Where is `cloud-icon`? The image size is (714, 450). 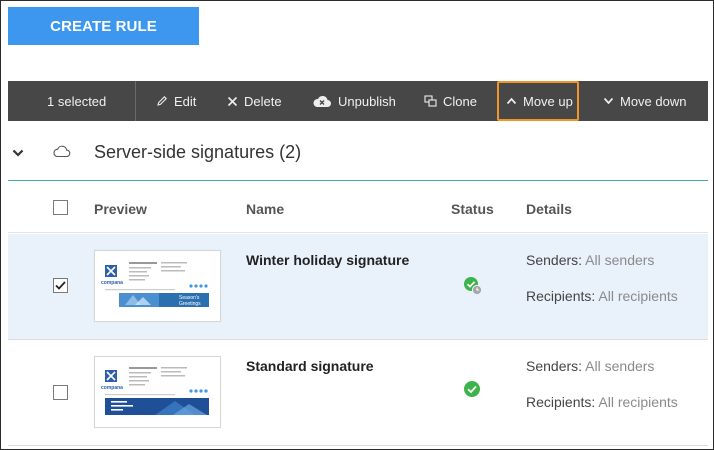 cloud-icon is located at coordinates (61, 154).